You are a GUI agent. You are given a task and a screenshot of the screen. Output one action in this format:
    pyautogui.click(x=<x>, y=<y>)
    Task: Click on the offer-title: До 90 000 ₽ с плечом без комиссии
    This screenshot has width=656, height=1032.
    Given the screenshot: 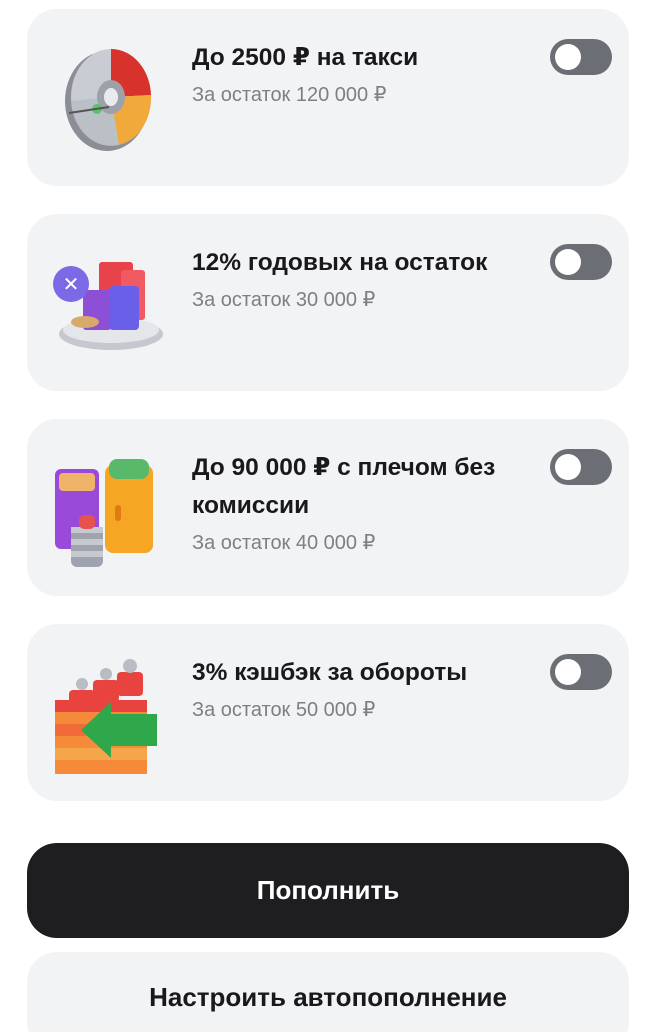 What is the action you would take?
    pyautogui.click(x=344, y=486)
    